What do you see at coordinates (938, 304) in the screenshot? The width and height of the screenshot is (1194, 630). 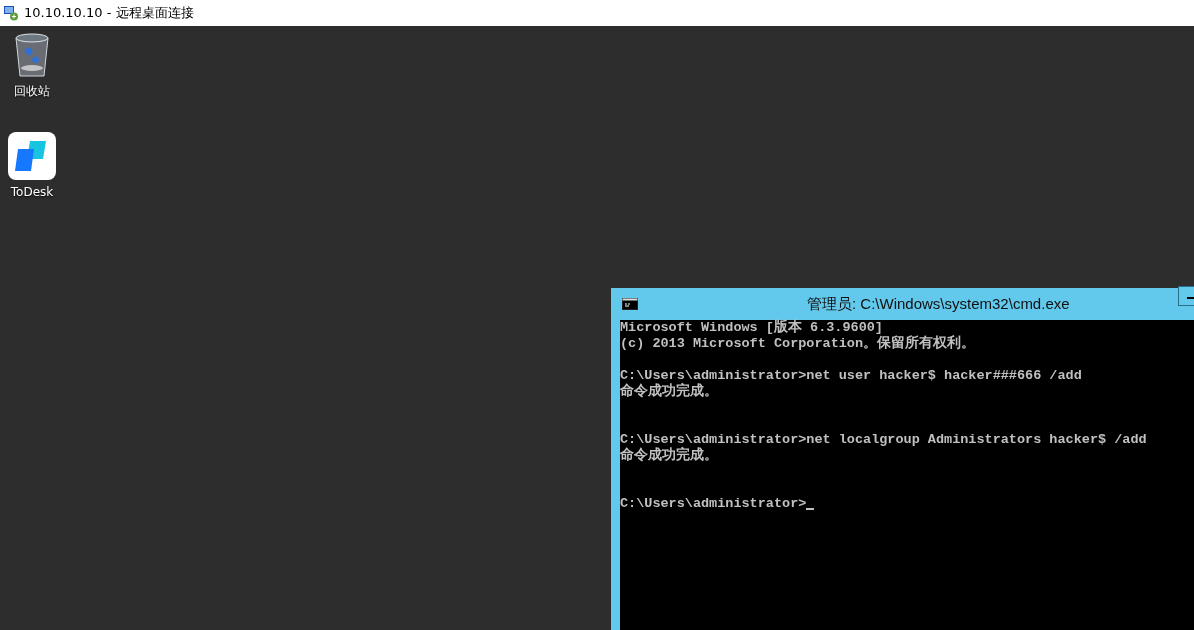 I see `console-title: 管理员: C:\Windows\system32\cmd.exe` at bounding box center [938, 304].